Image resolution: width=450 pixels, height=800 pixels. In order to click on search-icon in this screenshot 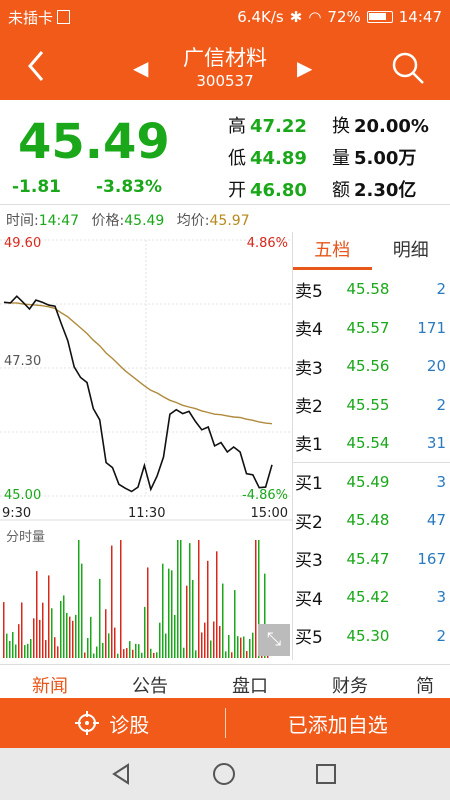, I will do `click(408, 68)`.